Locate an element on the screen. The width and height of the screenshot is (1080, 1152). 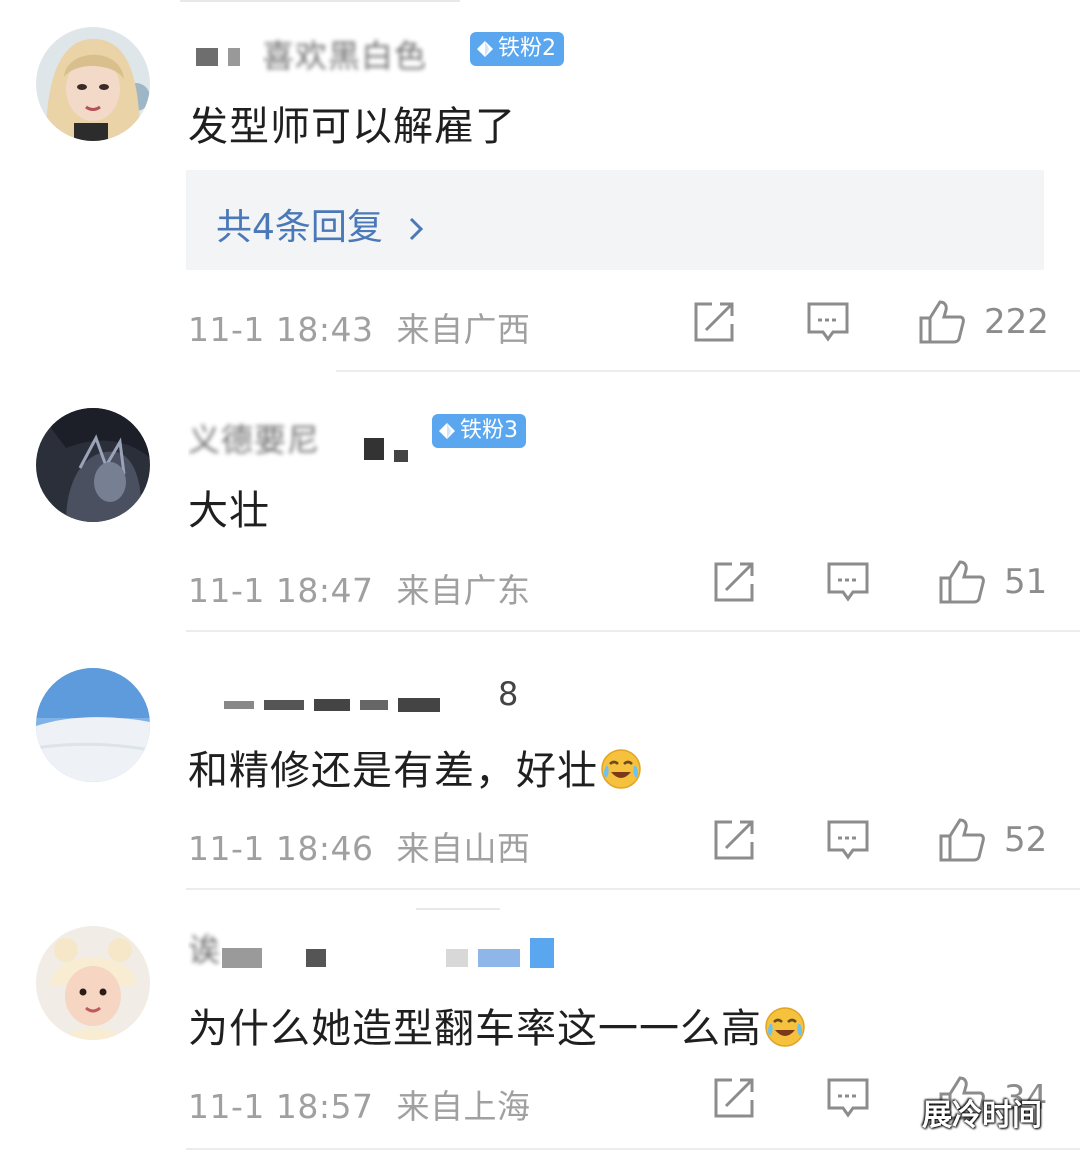
comment-text-content: 为什么她造型翻车率这一一么高 is located at coordinates (475, 1029).